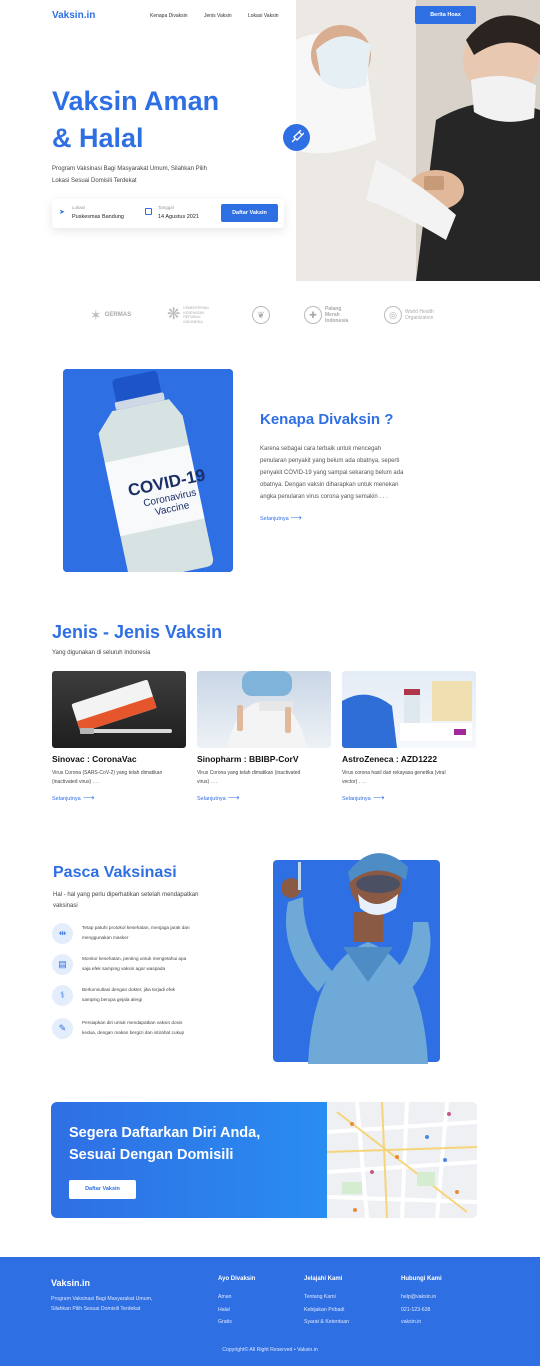 The height and width of the screenshot is (1366, 540). Describe the element at coordinates (411, 1322) in the screenshot. I see `footer-website-link: vaksin.in` at that location.